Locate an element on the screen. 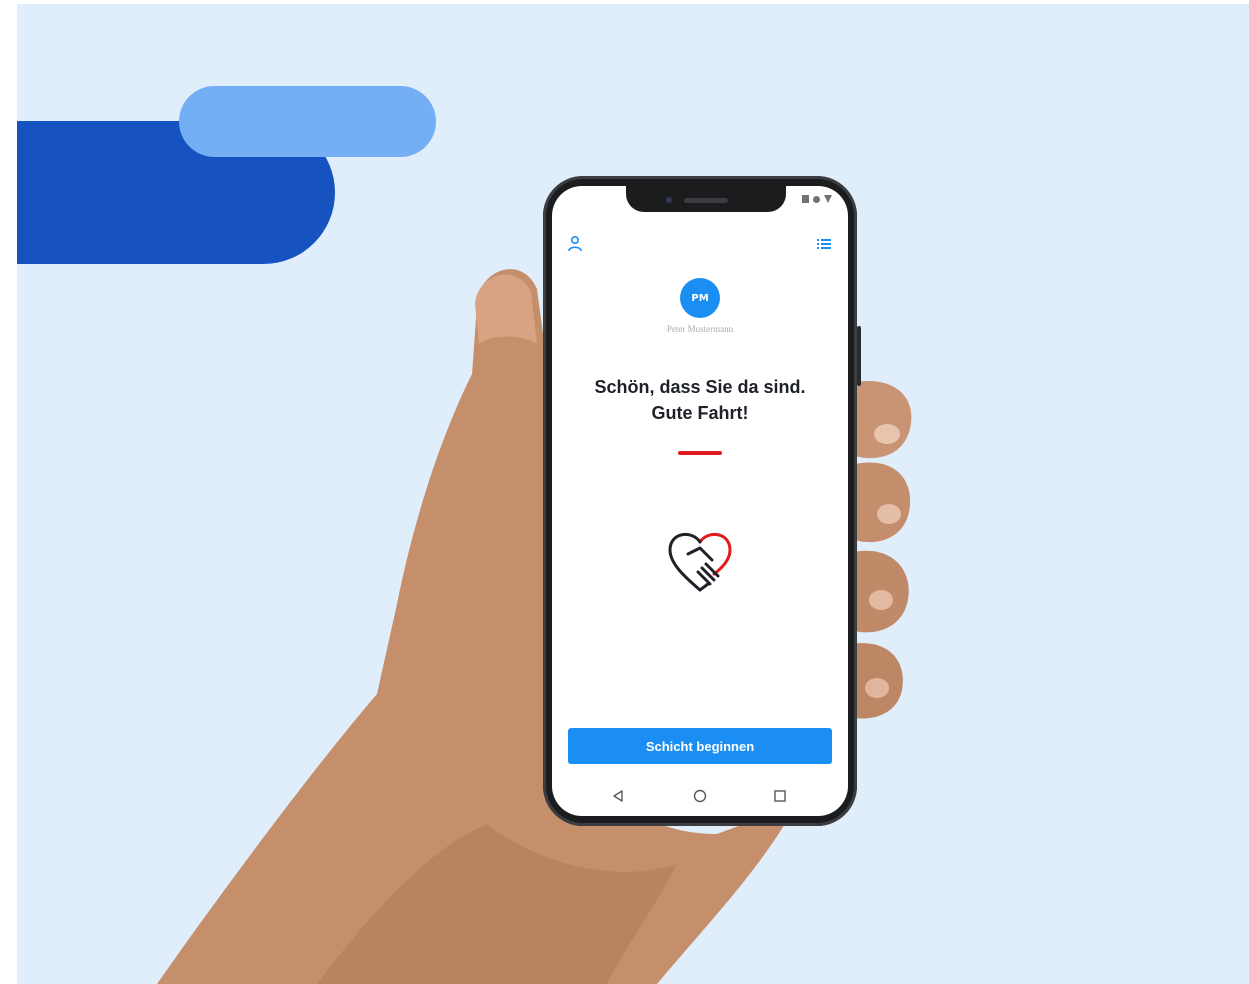 The height and width of the screenshot is (984, 1249). red-divider is located at coordinates (700, 453).